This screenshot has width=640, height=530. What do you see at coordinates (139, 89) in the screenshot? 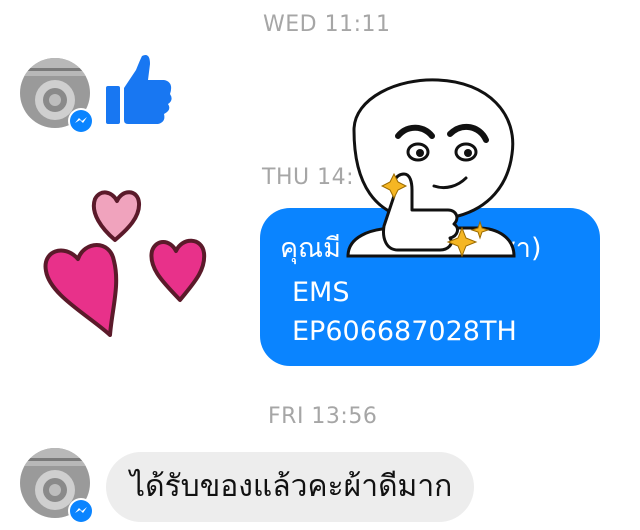
I see `thumbs-up-icon` at bounding box center [139, 89].